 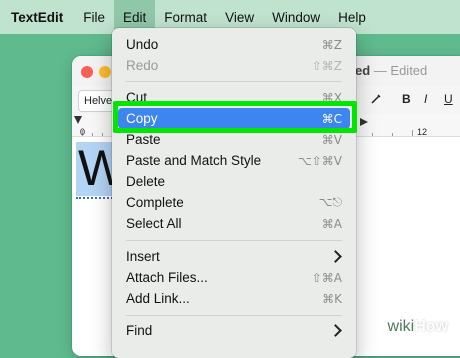 I want to click on menu-item-undo: Undo ⌘Z, so click(x=234, y=44).